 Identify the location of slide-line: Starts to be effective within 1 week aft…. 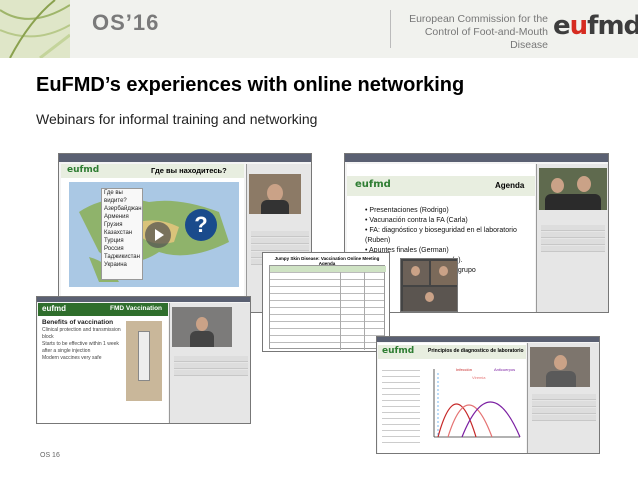
(80, 347).